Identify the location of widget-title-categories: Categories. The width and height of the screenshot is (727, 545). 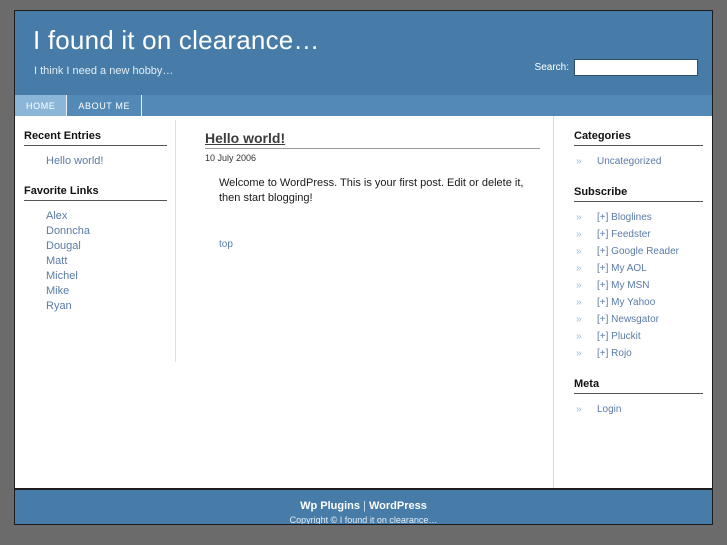
(638, 138).